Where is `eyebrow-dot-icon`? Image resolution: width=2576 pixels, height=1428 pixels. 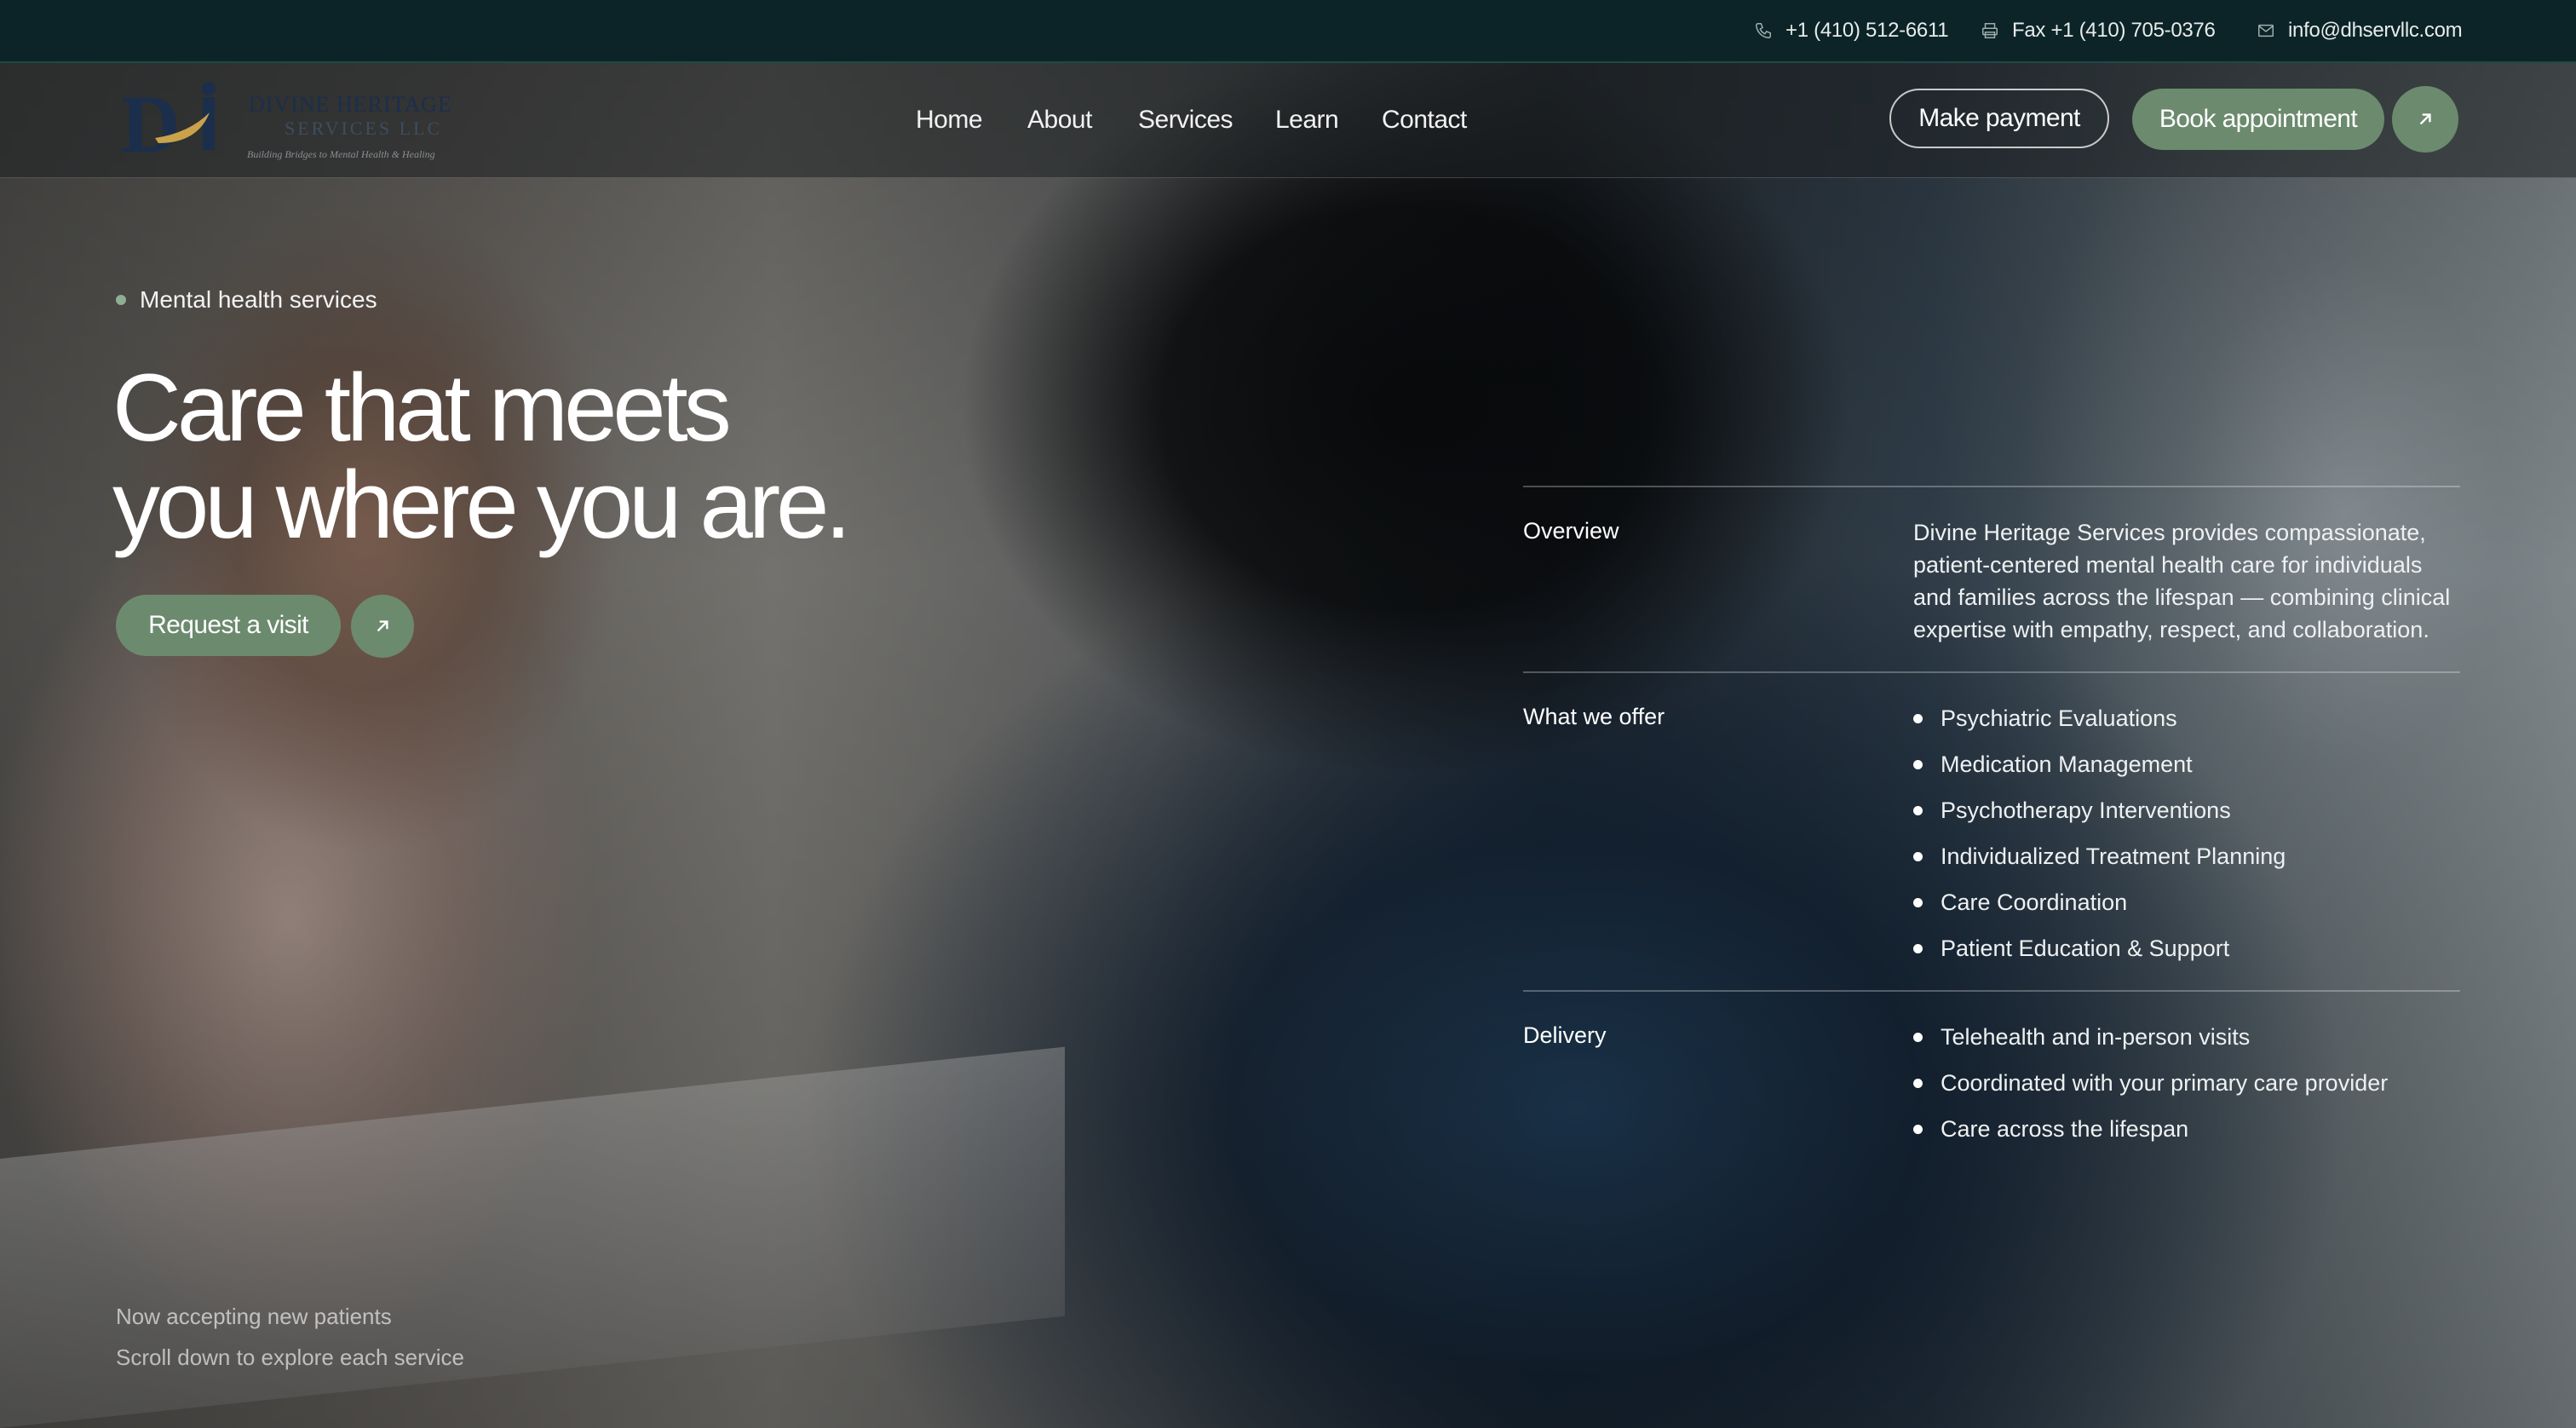 eyebrow-dot-icon is located at coordinates (121, 300).